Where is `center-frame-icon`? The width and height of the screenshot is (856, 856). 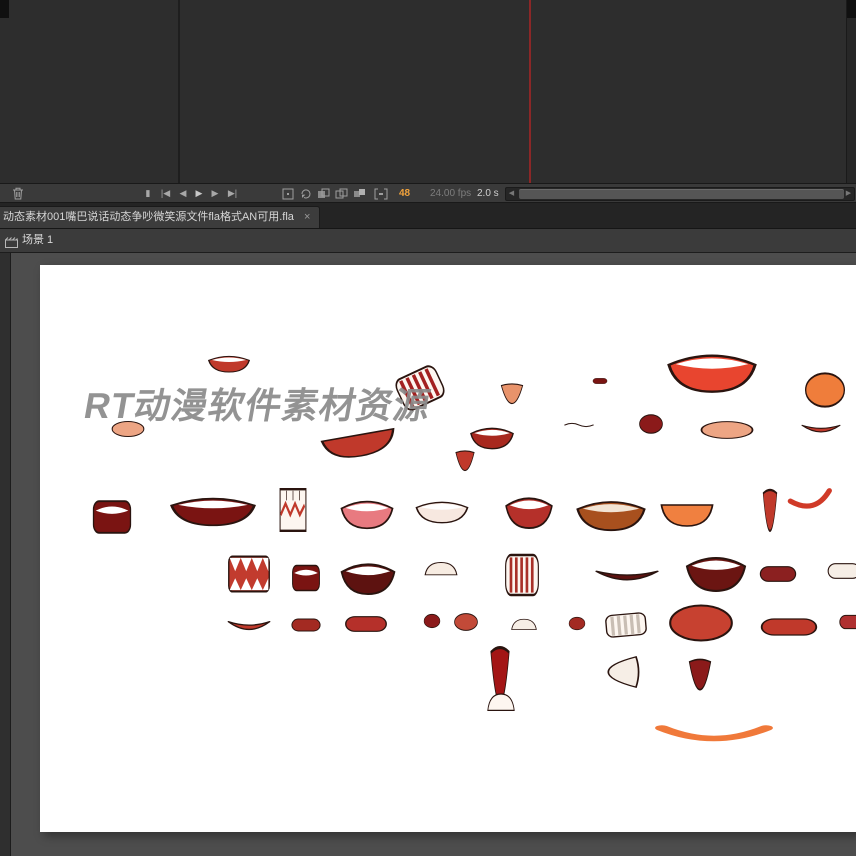
center-frame-icon is located at coordinates (288, 194).